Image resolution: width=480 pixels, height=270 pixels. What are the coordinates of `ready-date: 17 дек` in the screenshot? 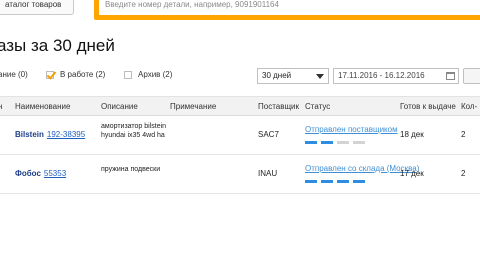 It's located at (412, 173).